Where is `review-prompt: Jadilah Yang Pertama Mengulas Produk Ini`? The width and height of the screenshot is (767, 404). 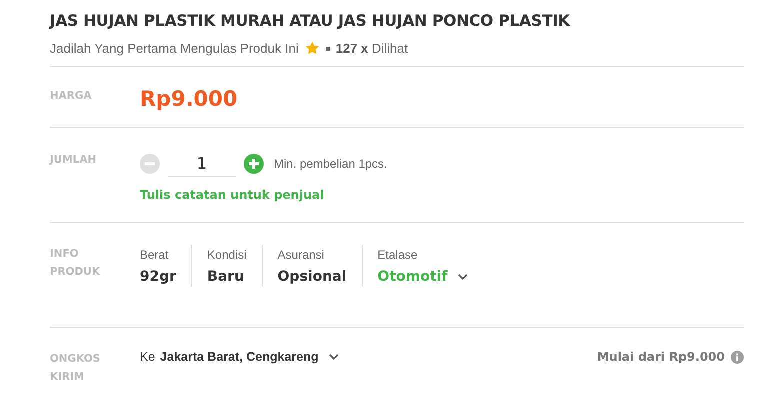 review-prompt: Jadilah Yang Pertama Mengulas Produk Ini is located at coordinates (174, 48).